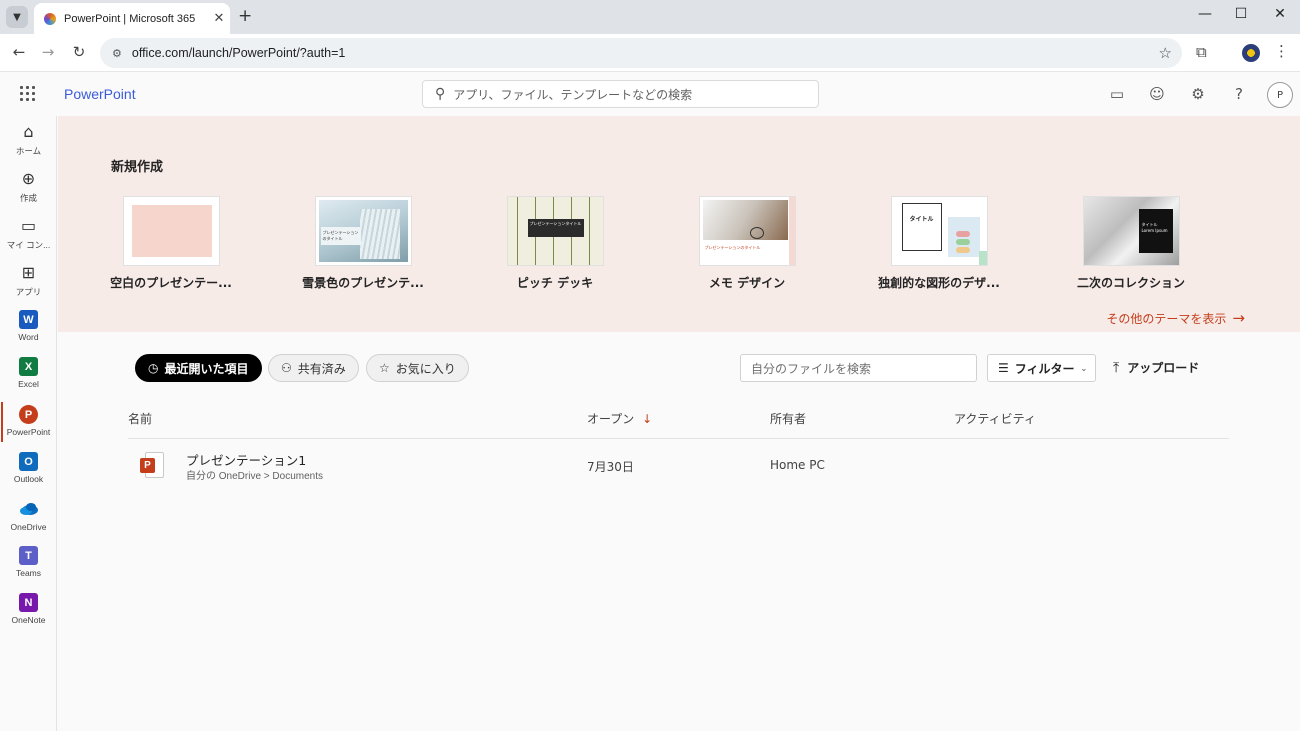 The width and height of the screenshot is (1300, 731). Describe the element at coordinates (254, 476) in the screenshot. I see `file-path: 自分の OneDrive > Documents` at that location.